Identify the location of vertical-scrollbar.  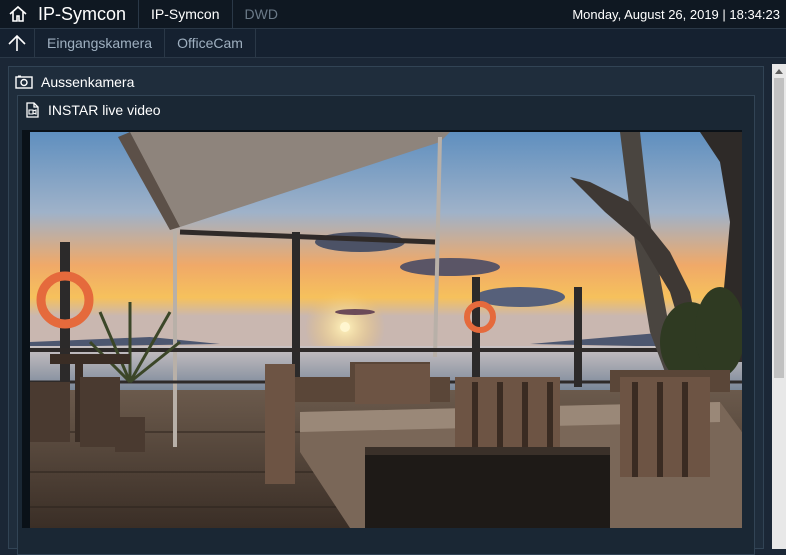
(779, 306).